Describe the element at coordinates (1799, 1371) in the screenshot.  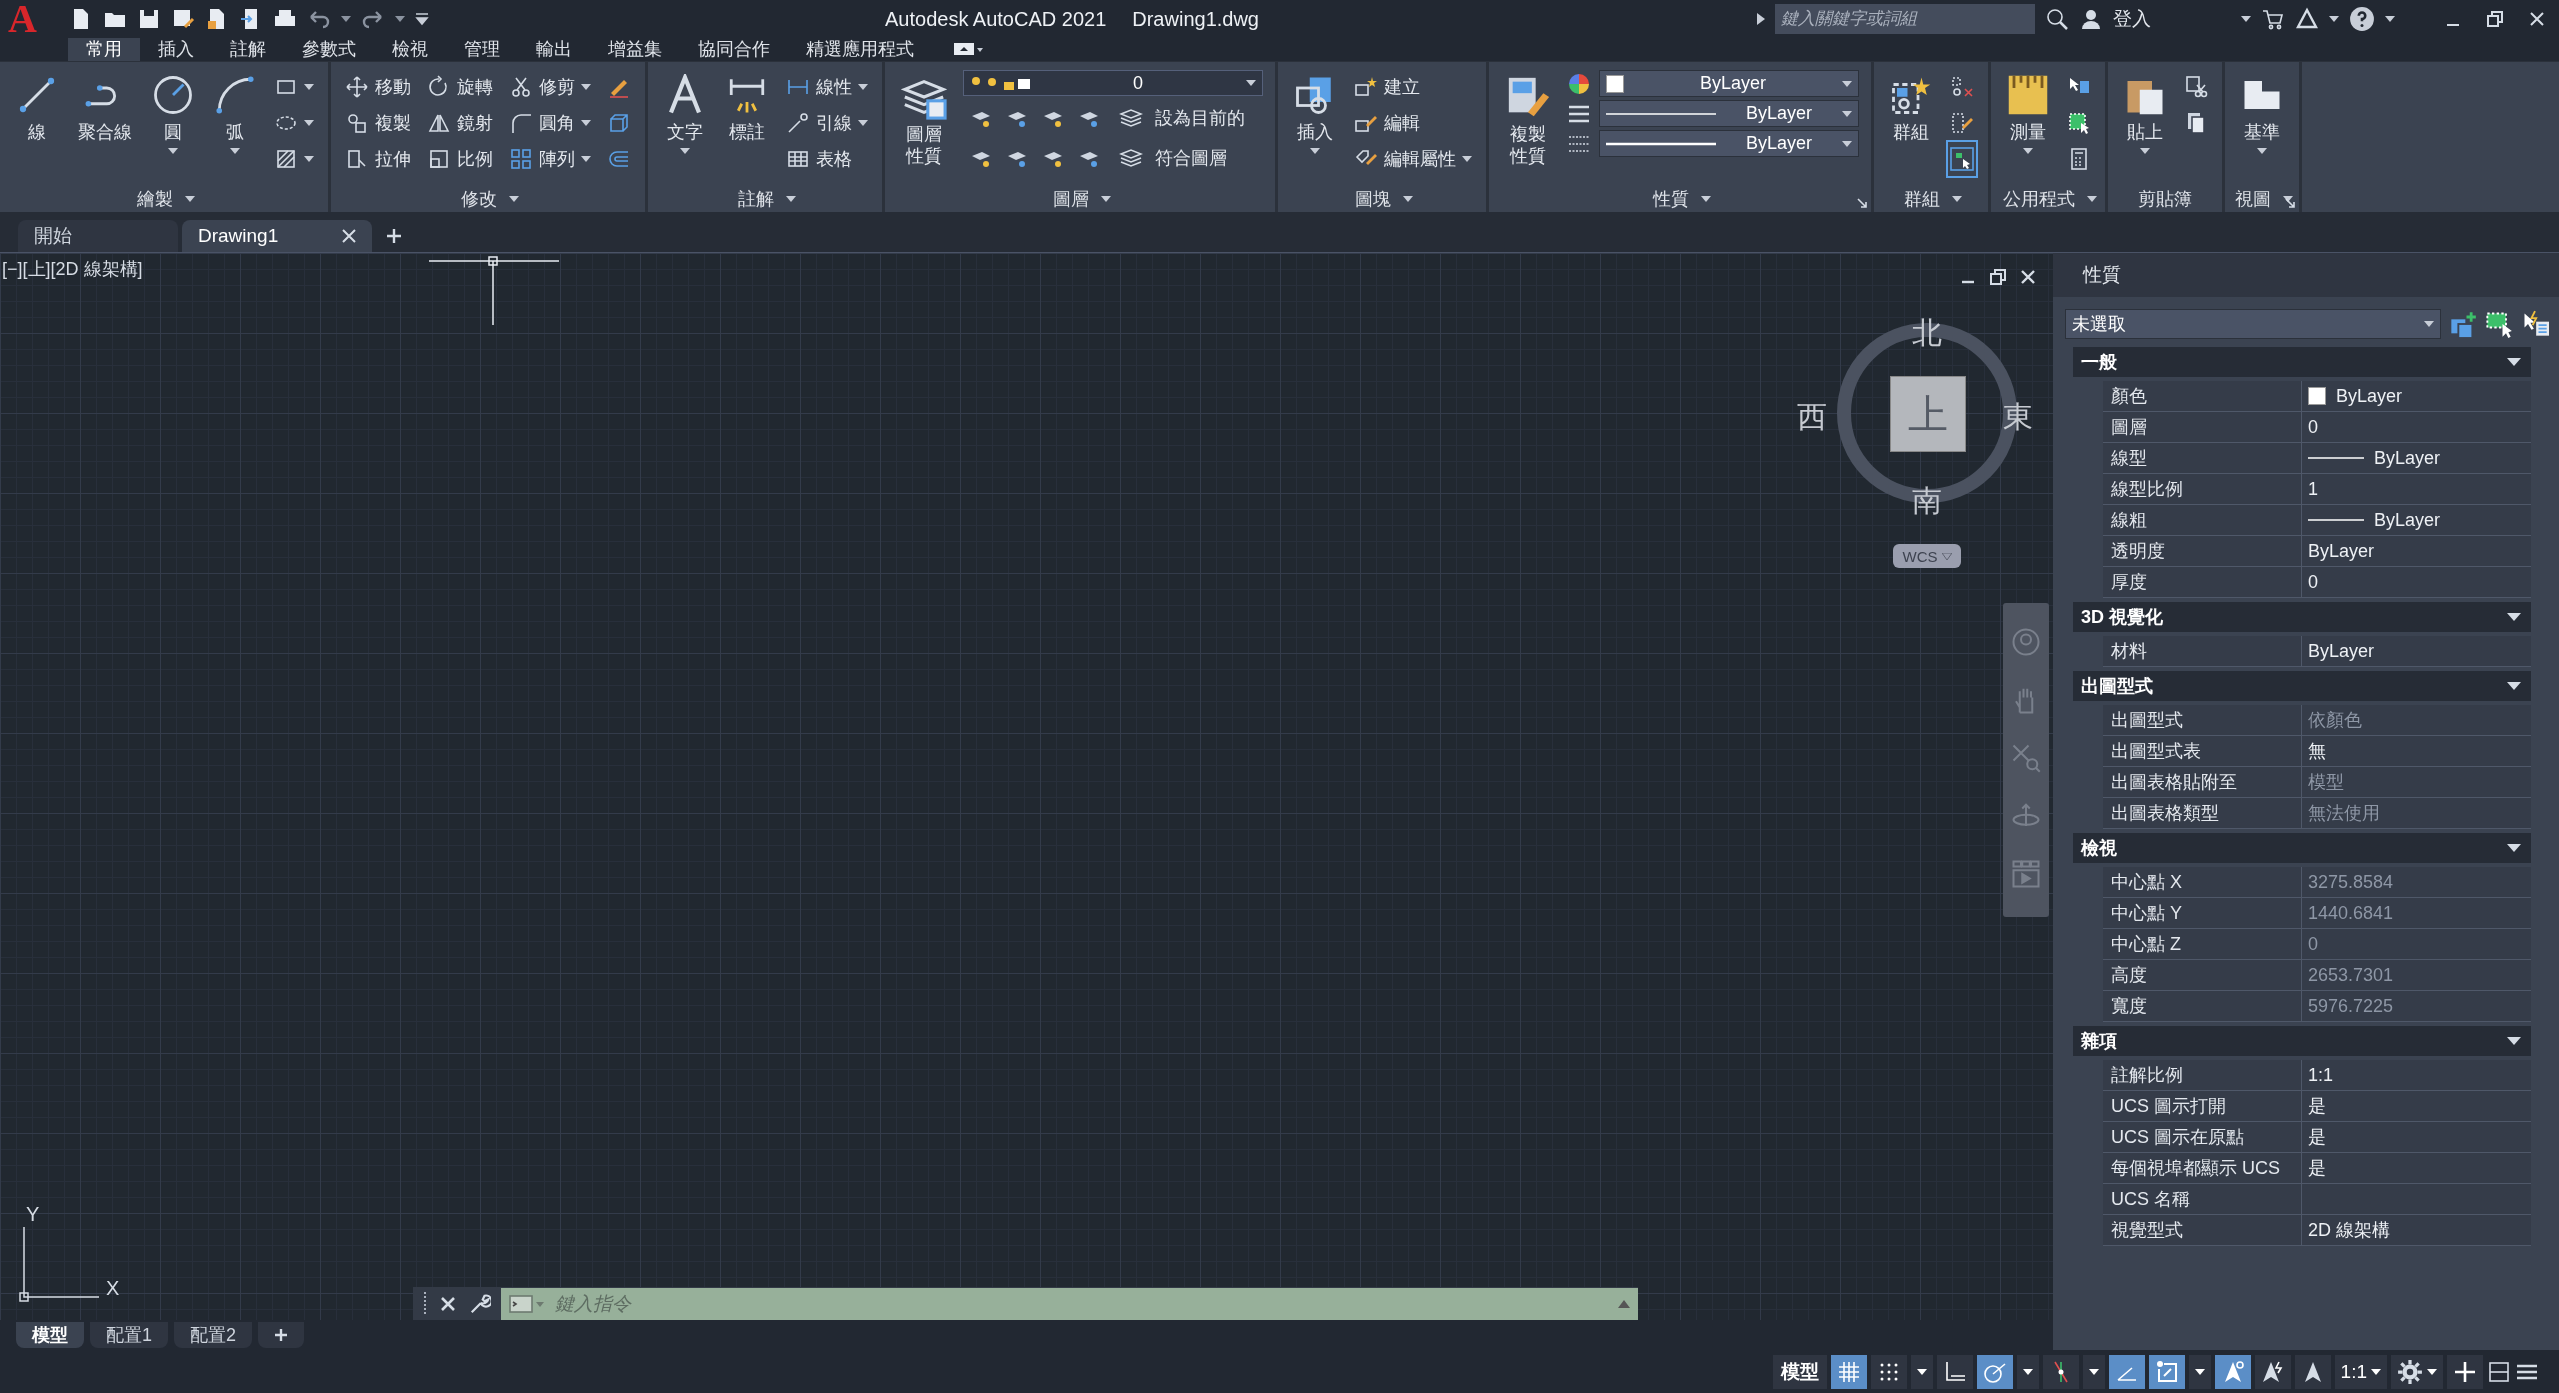
I see `model-space-button: 模型` at that location.